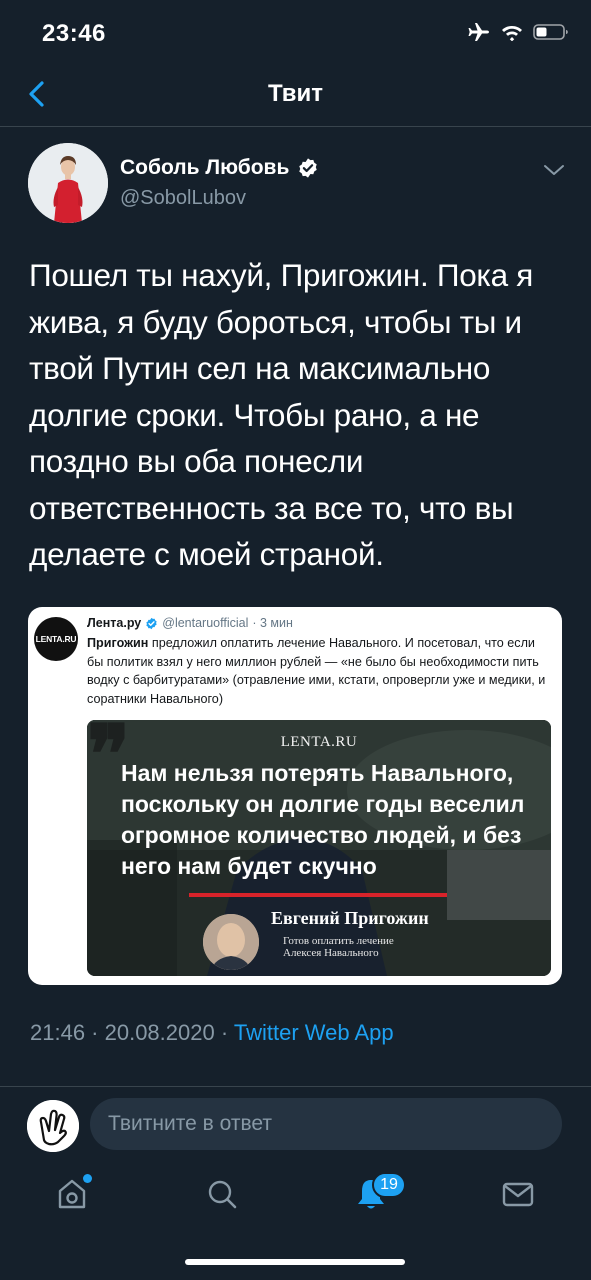 This screenshot has width=591, height=1280. Describe the element at coordinates (319, 742) in the screenshot. I see `image-brand: LENTA.RU` at that location.